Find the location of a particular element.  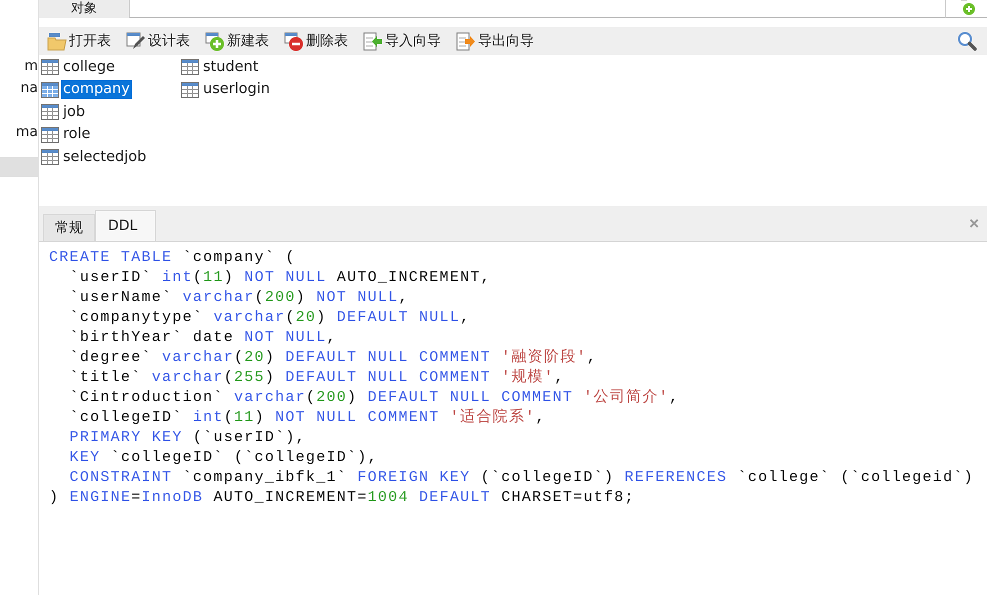

filter-field is located at coordinates (537, 9).